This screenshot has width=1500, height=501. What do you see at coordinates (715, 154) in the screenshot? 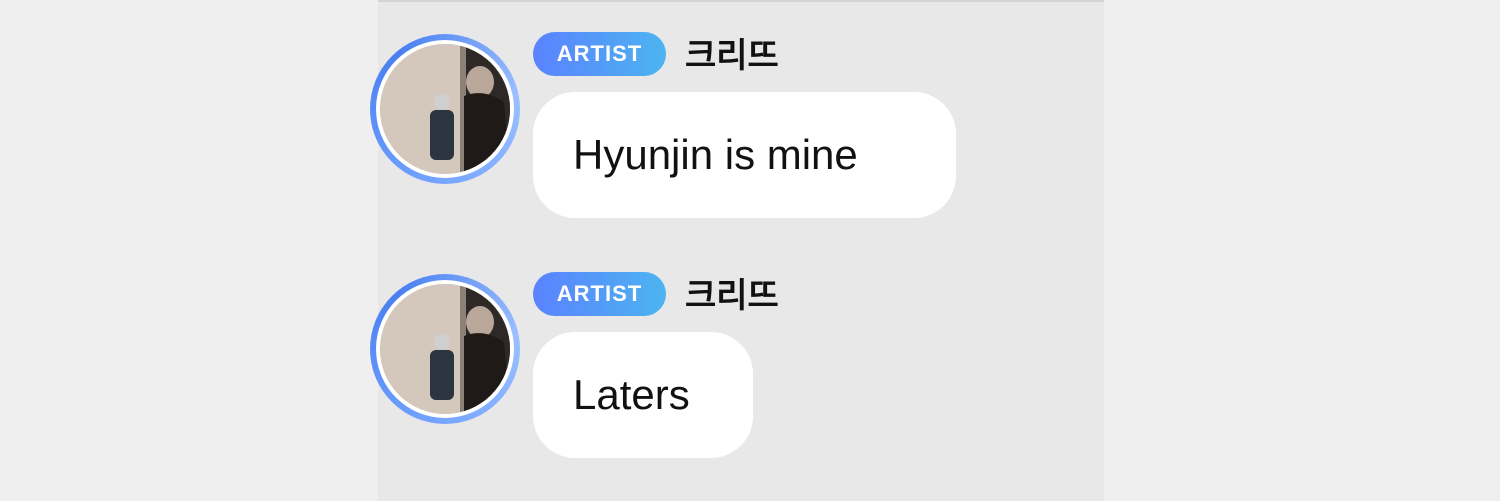
I see `message-text: Hyunjin is mine` at bounding box center [715, 154].